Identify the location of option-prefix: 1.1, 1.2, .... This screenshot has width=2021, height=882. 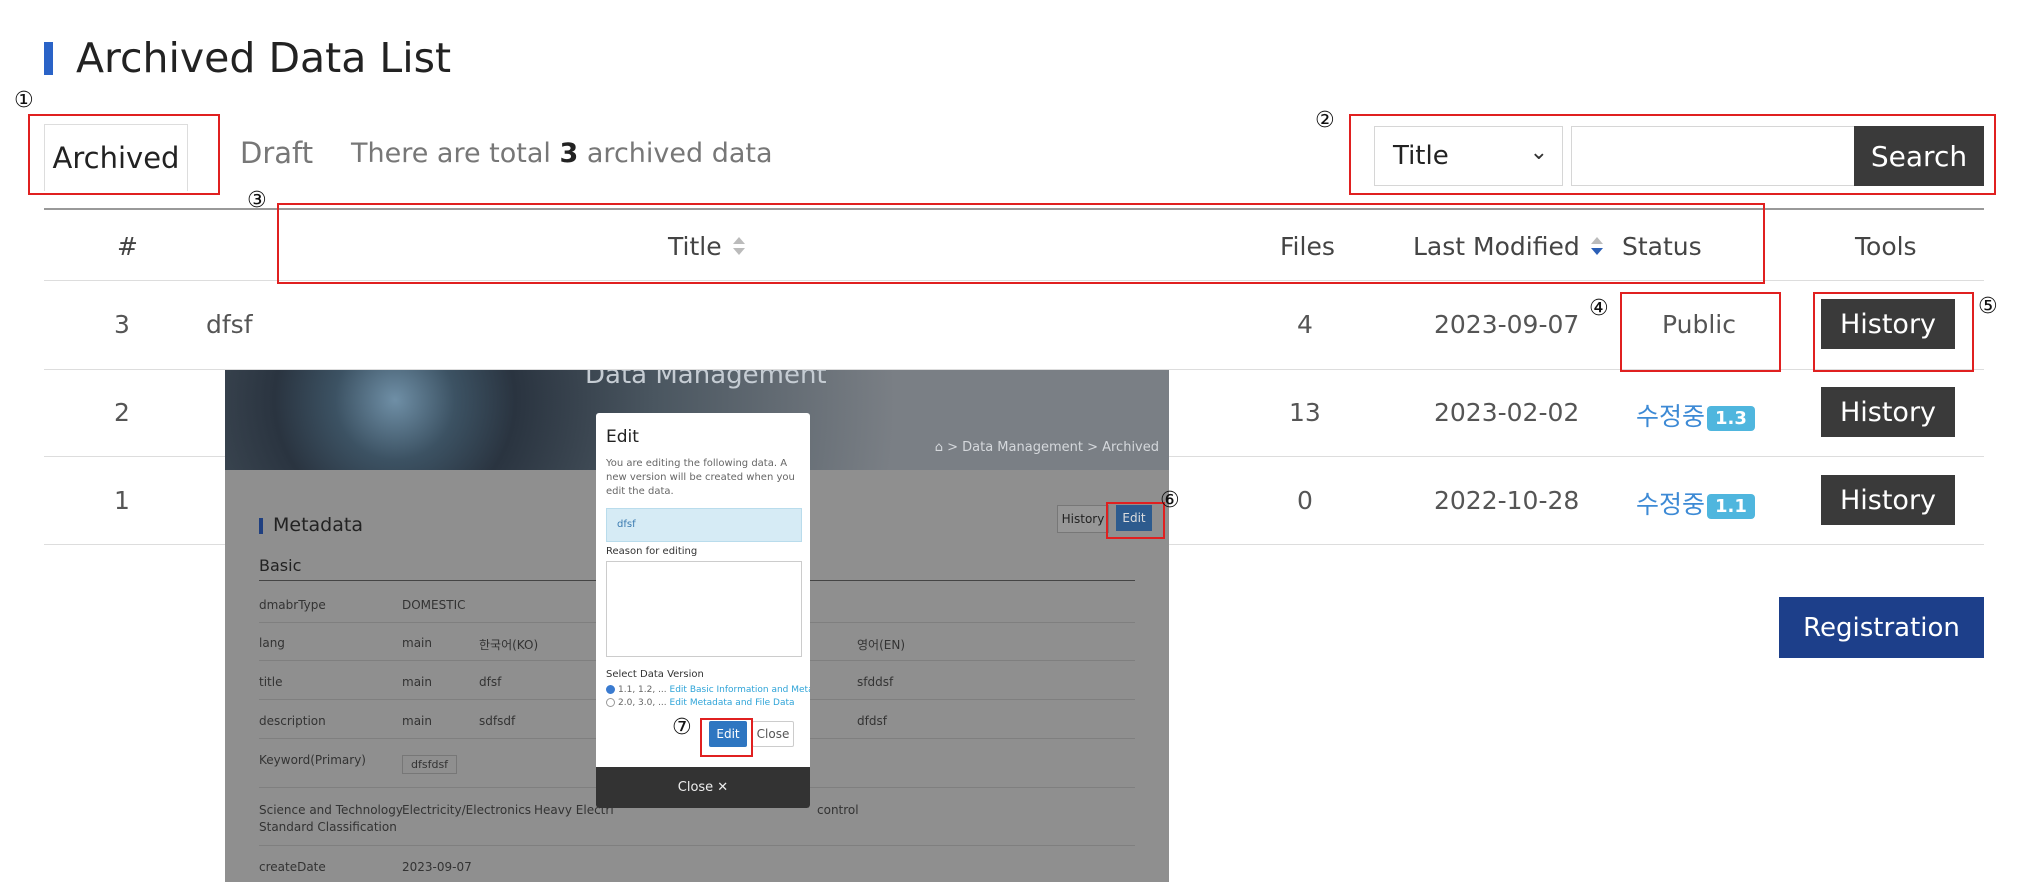
(642, 690).